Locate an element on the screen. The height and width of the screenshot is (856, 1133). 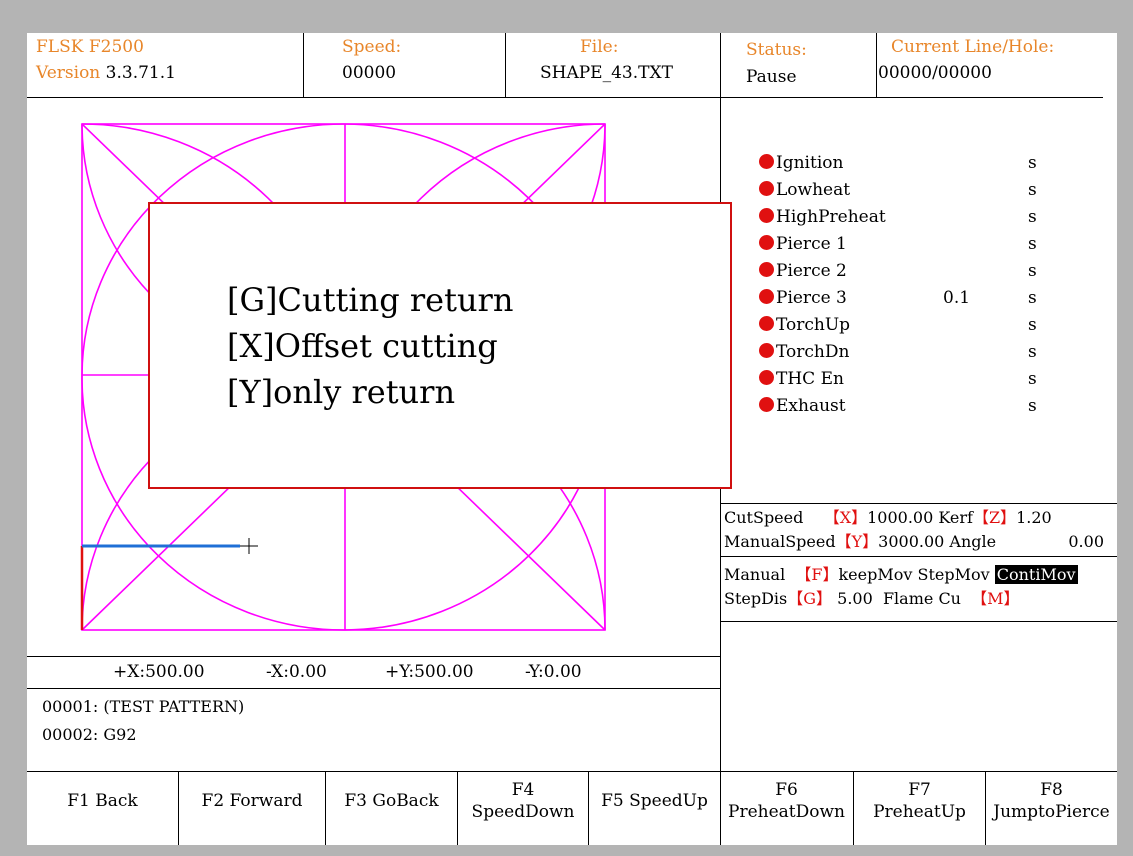
speed-value: 00000 is located at coordinates (369, 73).